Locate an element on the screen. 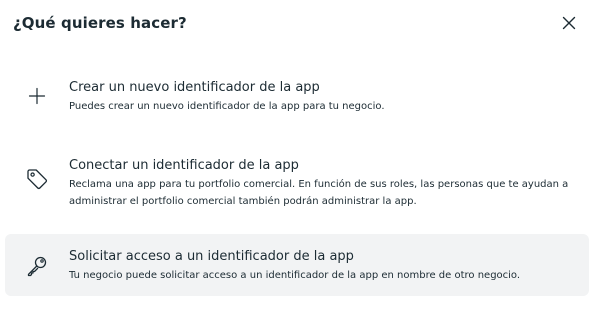 This screenshot has width=599, height=330. close-icon is located at coordinates (569, 24).